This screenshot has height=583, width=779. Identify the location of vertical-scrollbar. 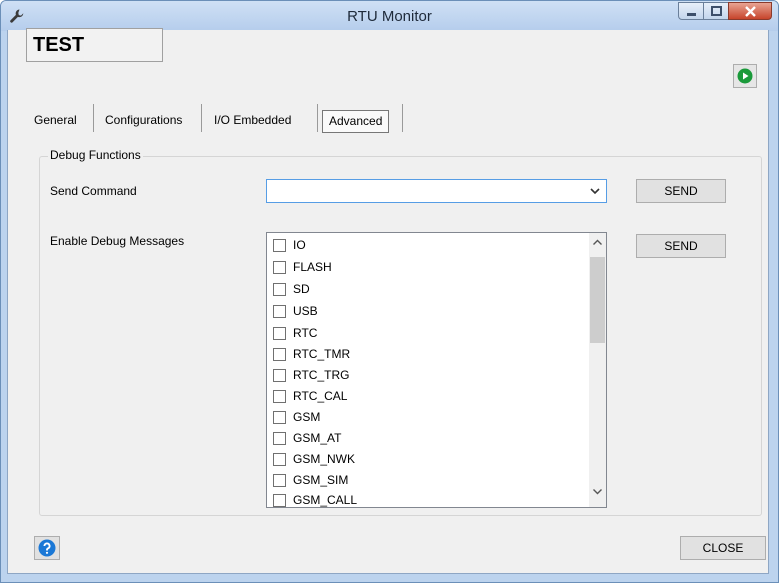
(597, 370).